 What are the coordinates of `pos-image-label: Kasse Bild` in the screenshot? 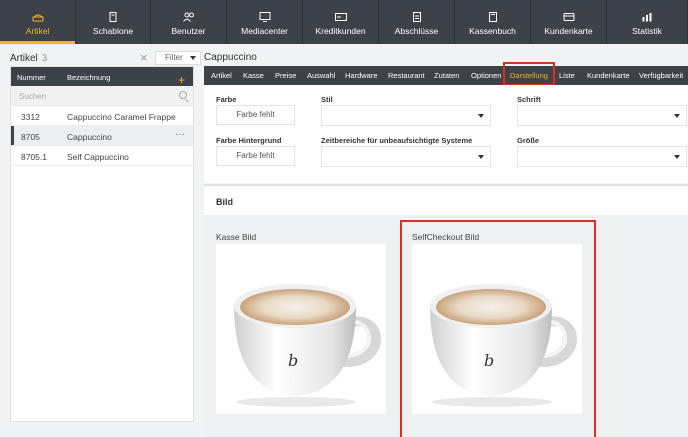 It's located at (236, 237).